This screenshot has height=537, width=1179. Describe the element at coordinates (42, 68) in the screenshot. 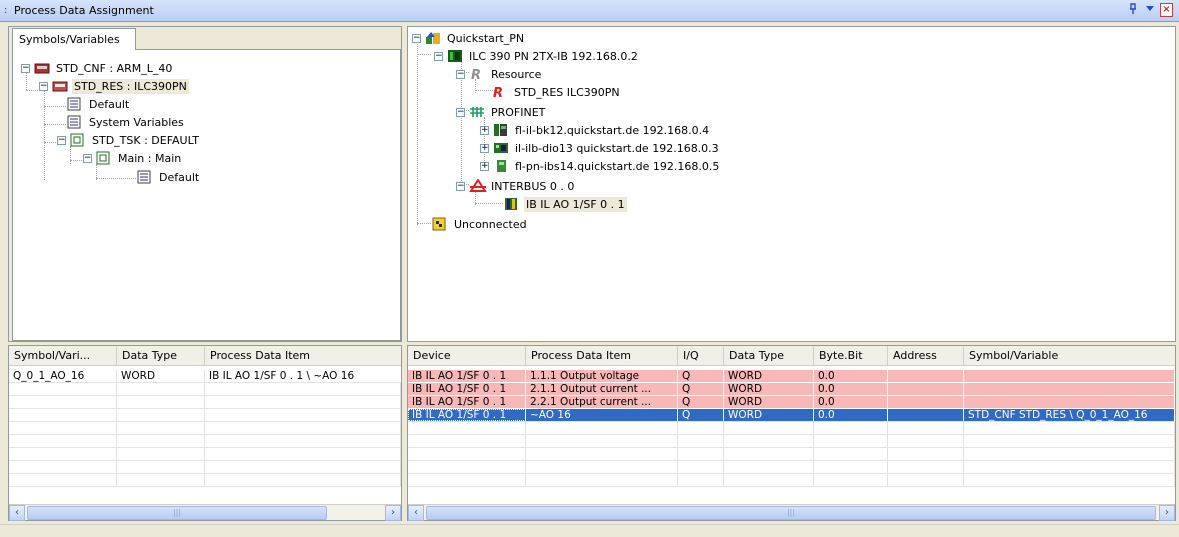

I see `configuration-icon` at that location.